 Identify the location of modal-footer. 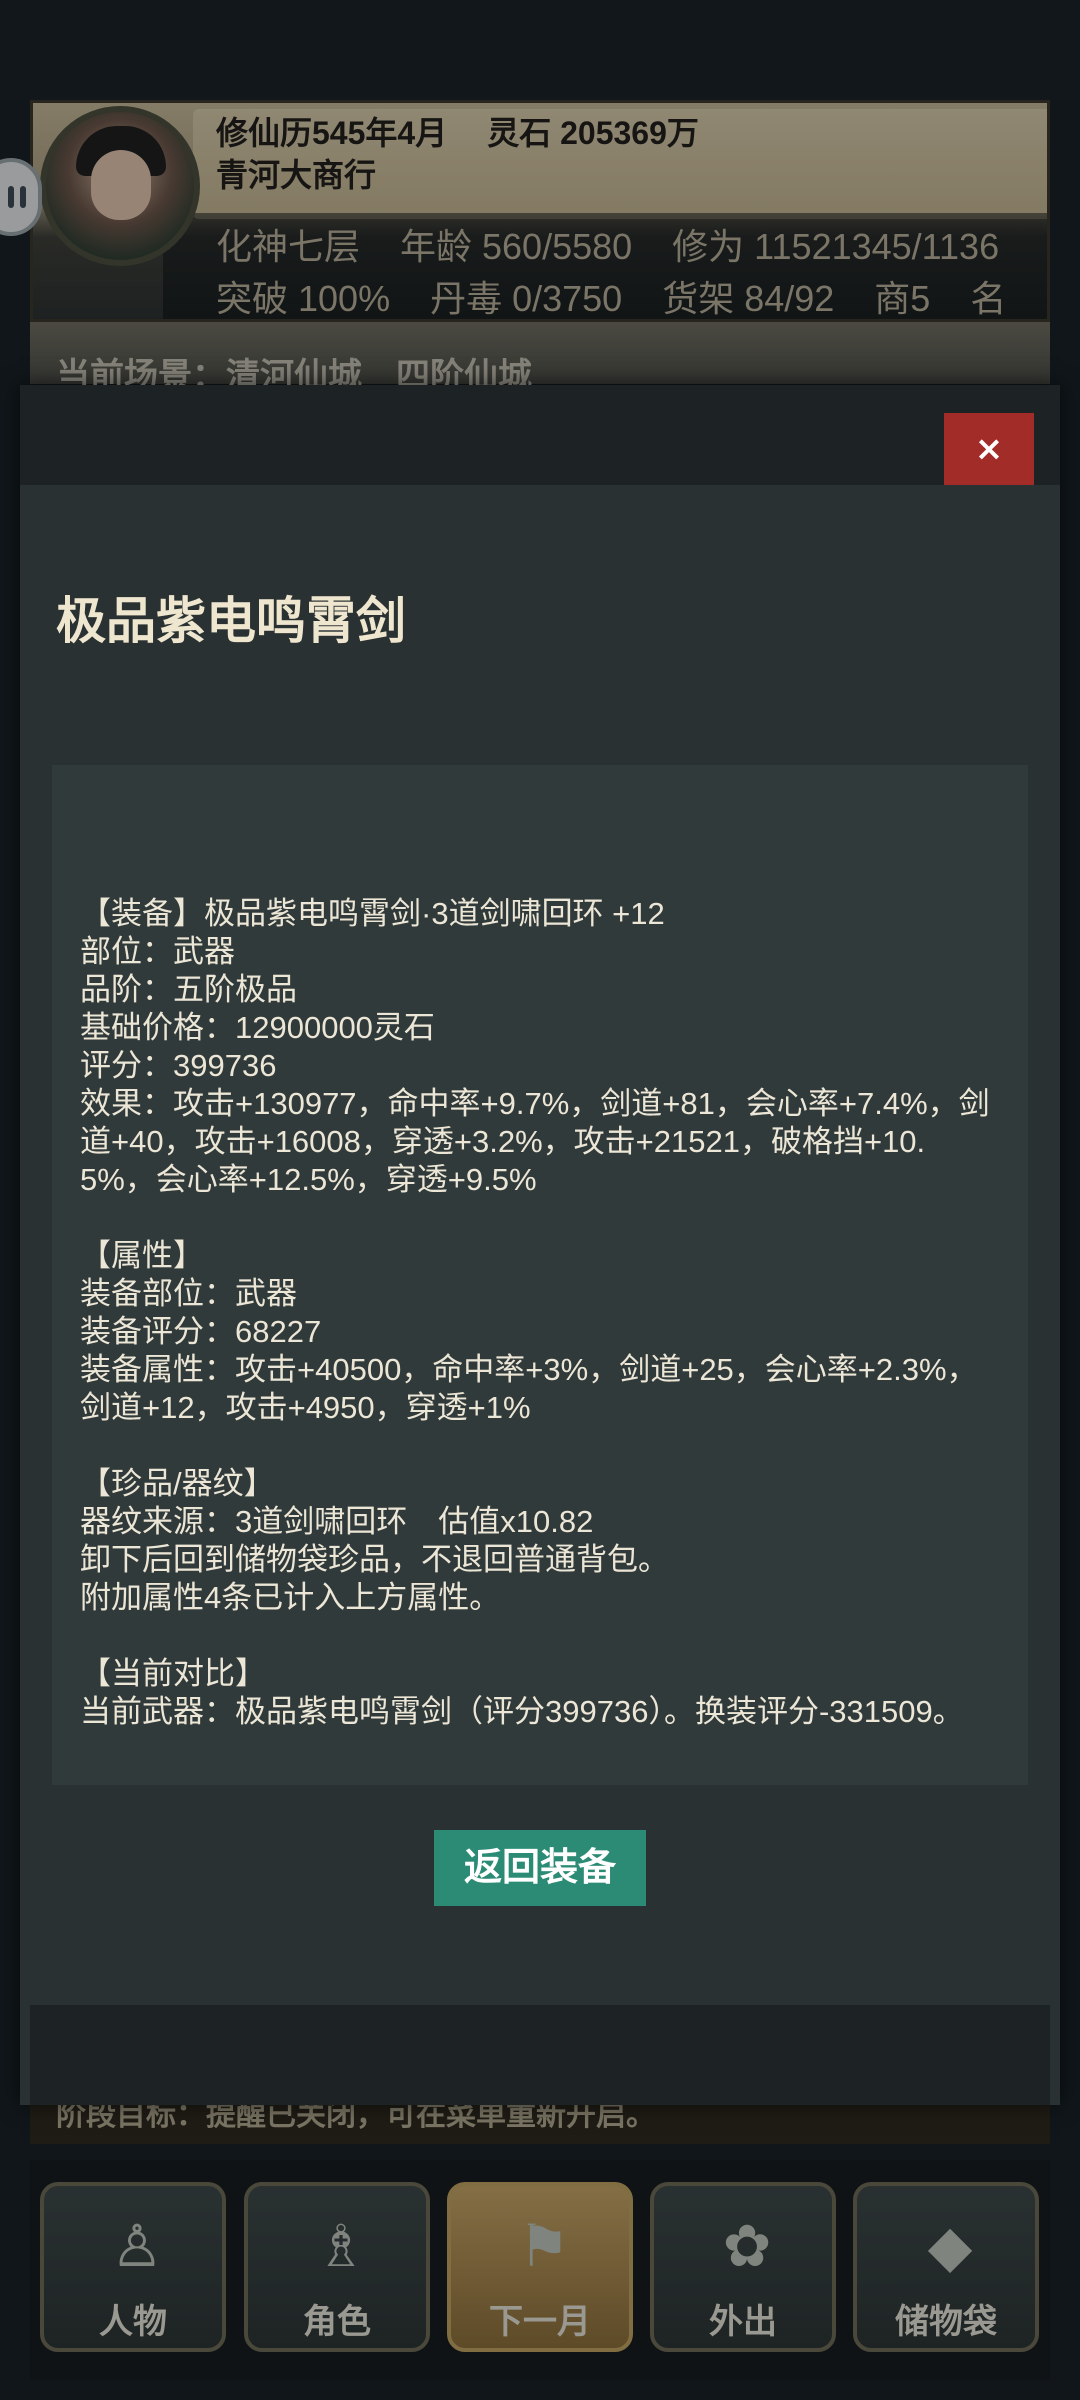
(540, 2055).